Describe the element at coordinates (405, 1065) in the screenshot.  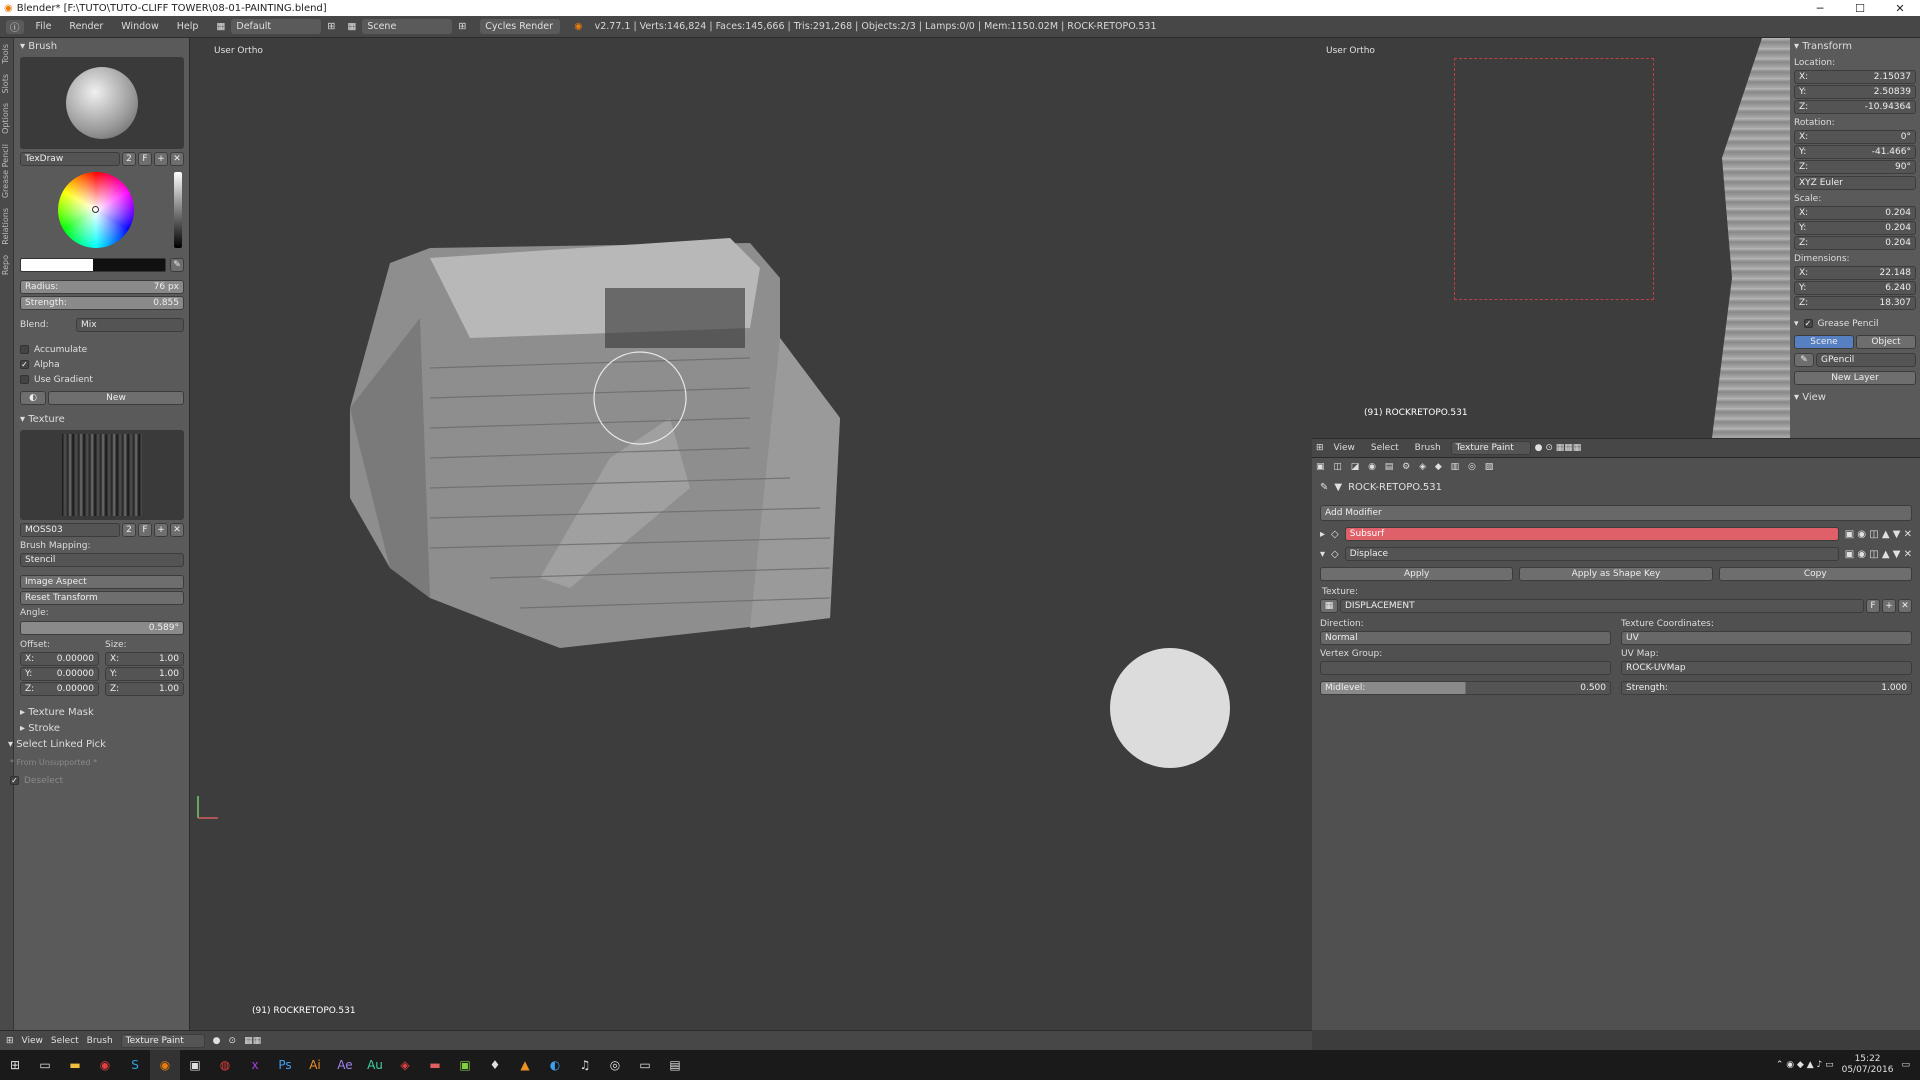
I see `acrobat-icon: ◈` at that location.